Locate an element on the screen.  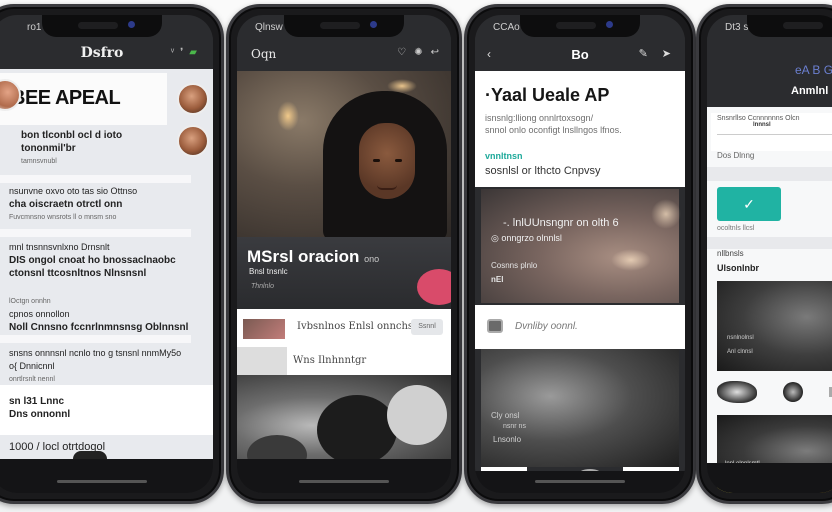
search-box: Snsnrllso Ccnnnnnns Olcn lnnnsl is located at coordinates (771, 132).